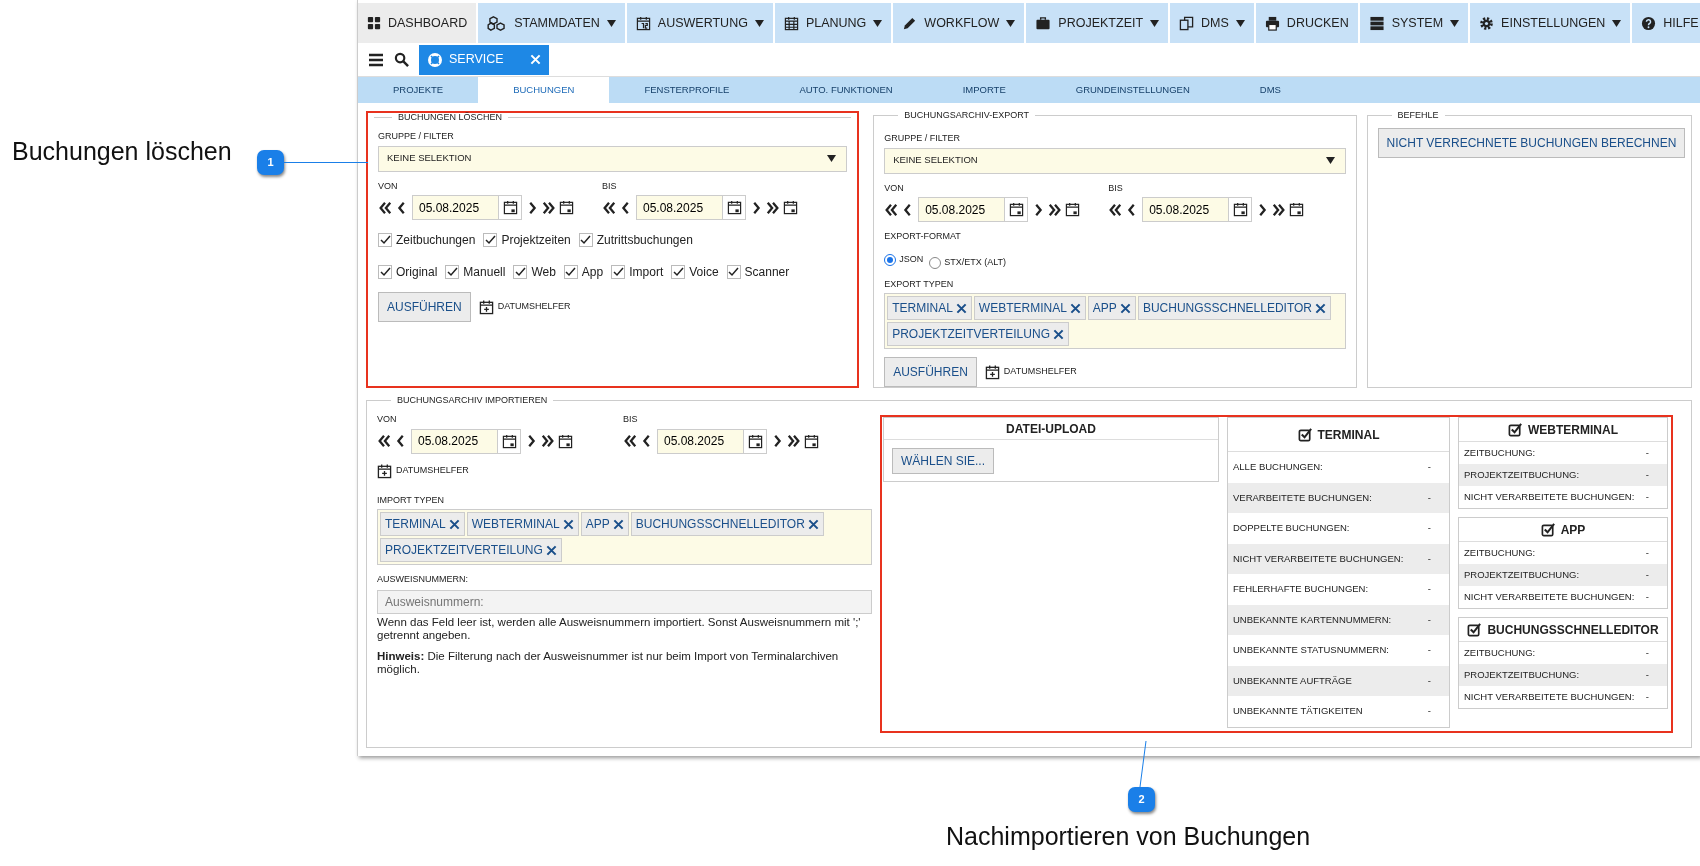  I want to click on cubes-icon, so click(497, 23).